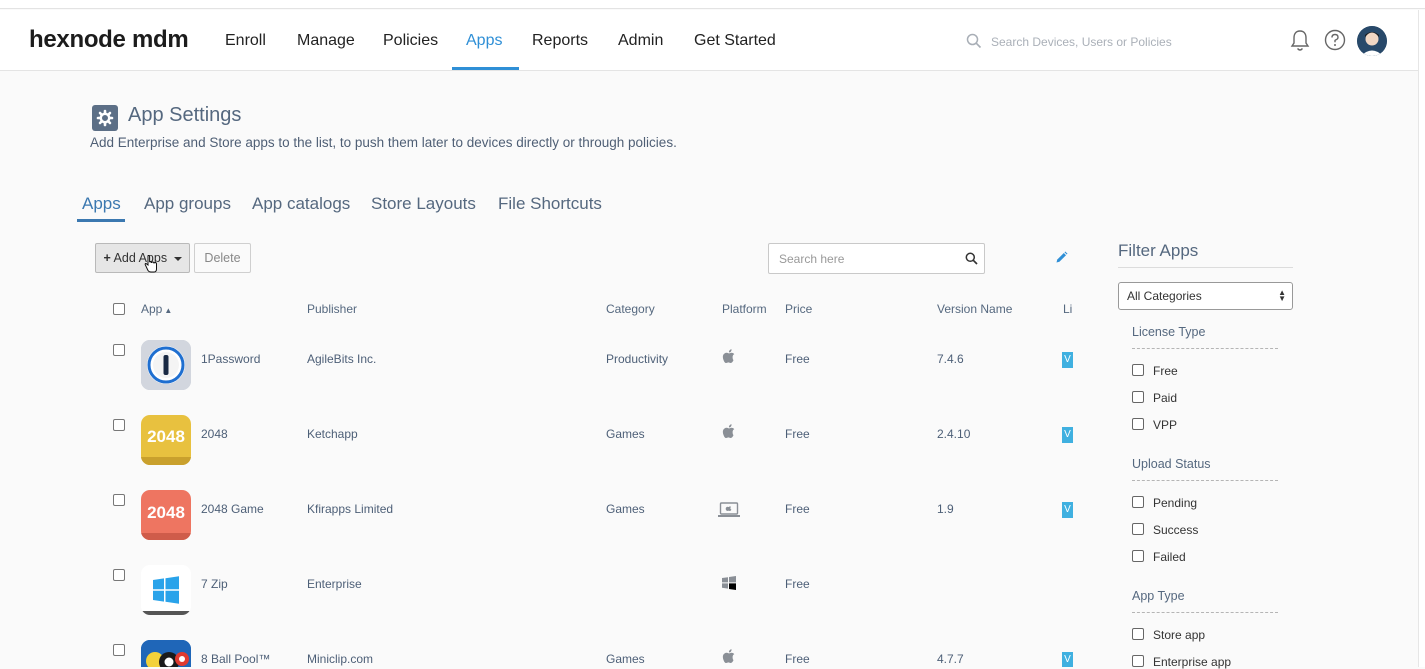 This screenshot has width=1425, height=669. I want to click on filter-option-label: Success, so click(1176, 530).